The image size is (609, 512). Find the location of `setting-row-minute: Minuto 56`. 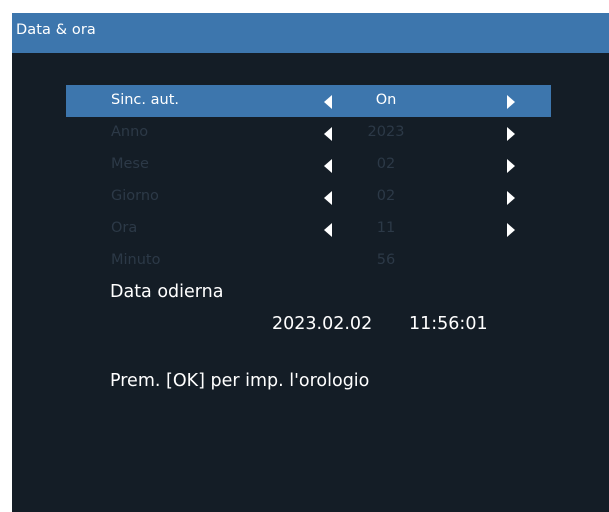

setting-row-minute: Minuto 56 is located at coordinates (308, 261).